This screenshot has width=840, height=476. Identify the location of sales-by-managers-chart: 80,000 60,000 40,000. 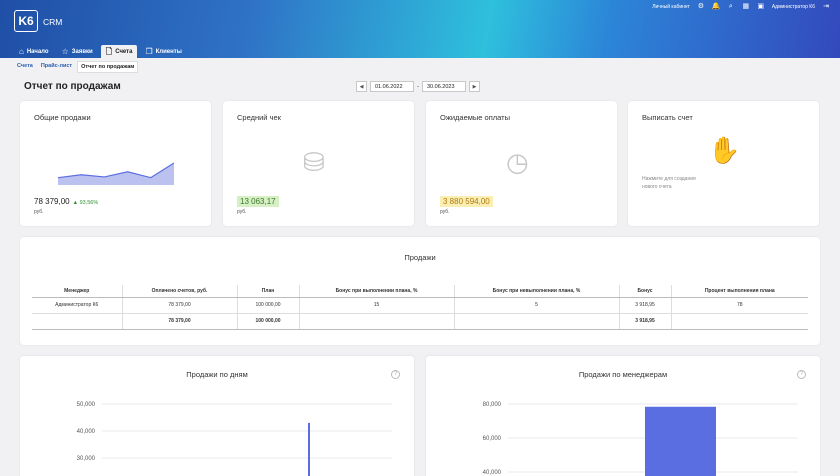
(640, 439).